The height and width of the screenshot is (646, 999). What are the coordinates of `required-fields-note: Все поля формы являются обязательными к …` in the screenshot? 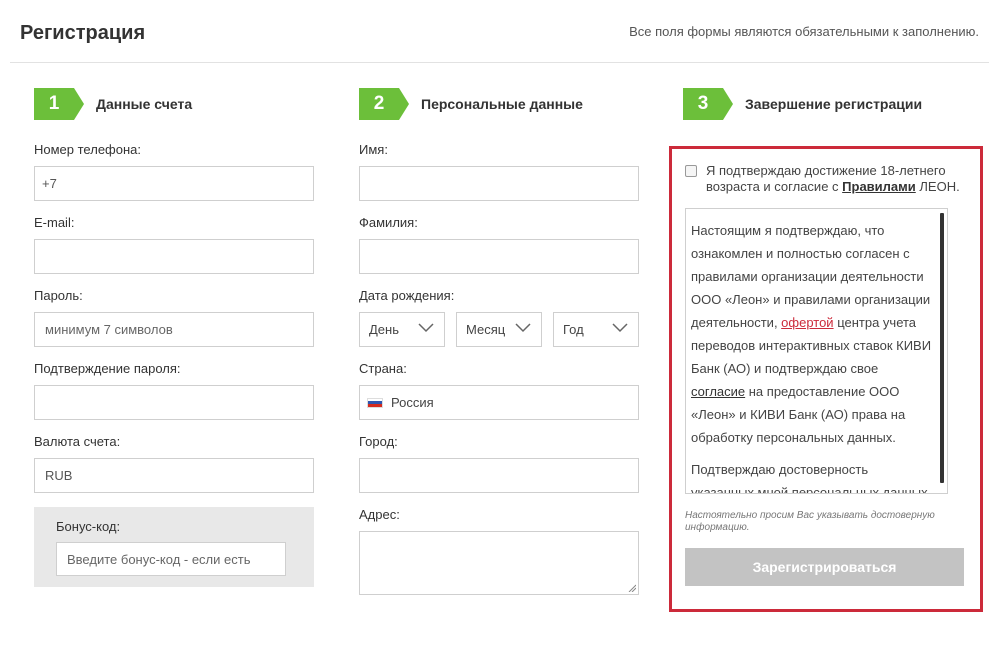 It's located at (804, 31).